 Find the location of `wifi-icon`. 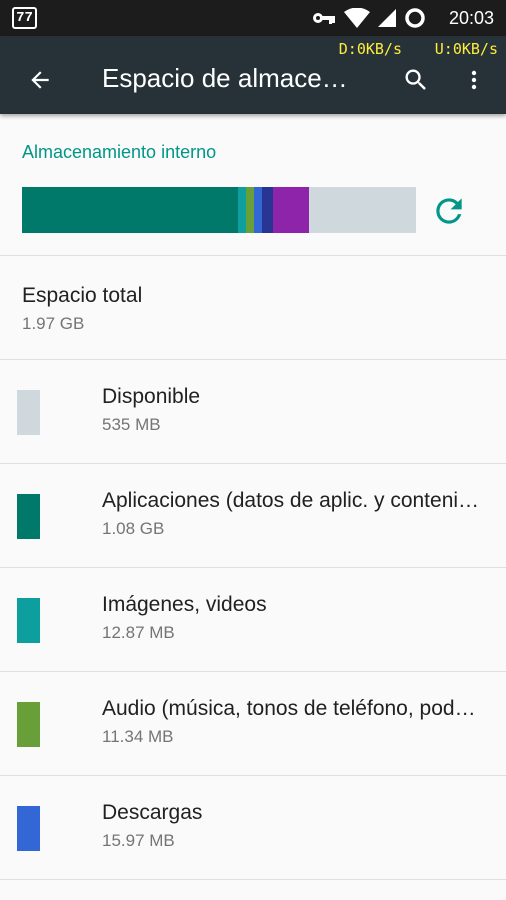

wifi-icon is located at coordinates (357, 18).